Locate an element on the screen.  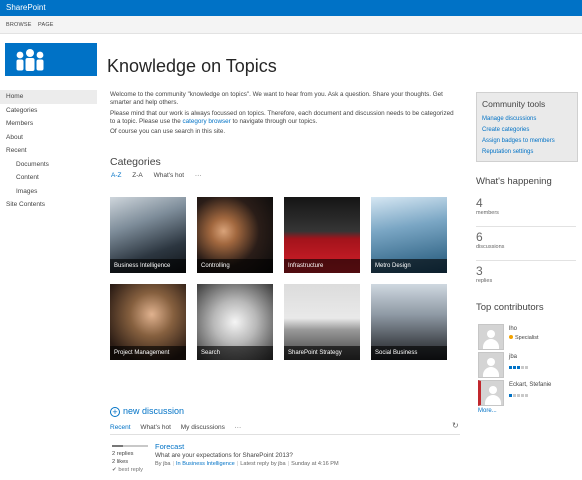
contributor-name: jba is located at coordinates (513, 357).